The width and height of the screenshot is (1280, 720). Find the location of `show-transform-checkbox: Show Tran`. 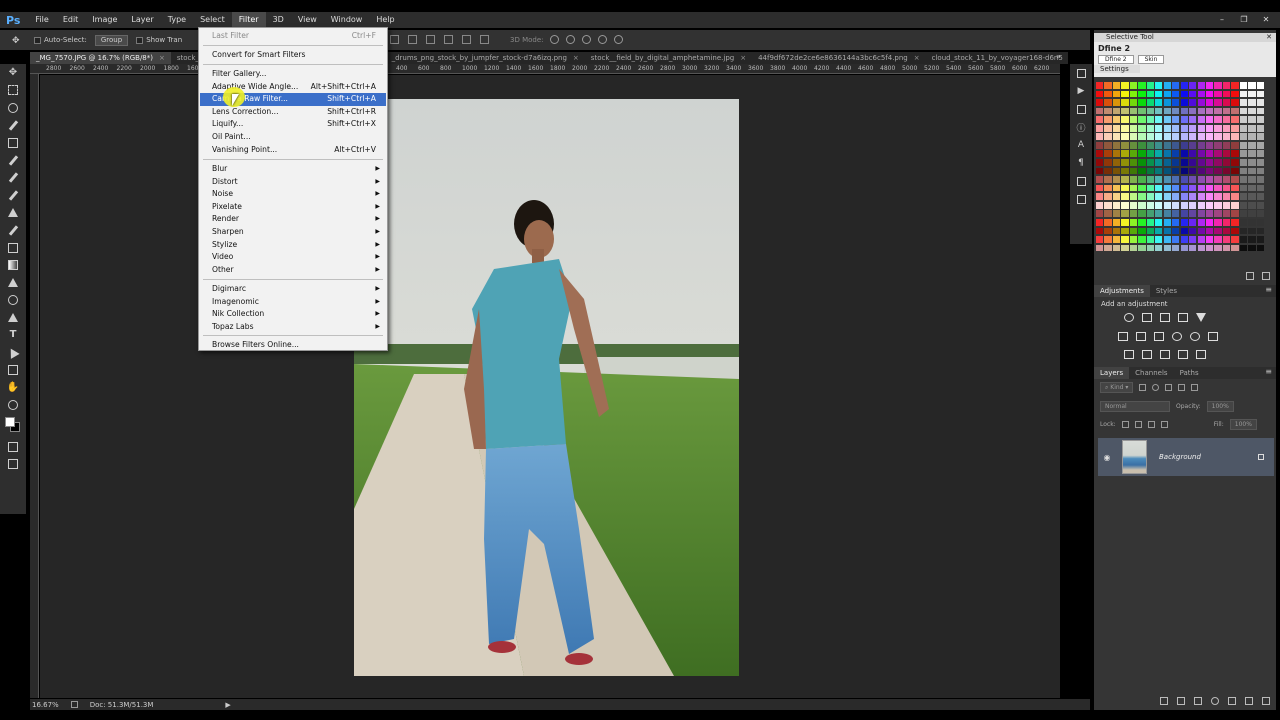

show-transform-checkbox: Show Tran is located at coordinates (159, 40).